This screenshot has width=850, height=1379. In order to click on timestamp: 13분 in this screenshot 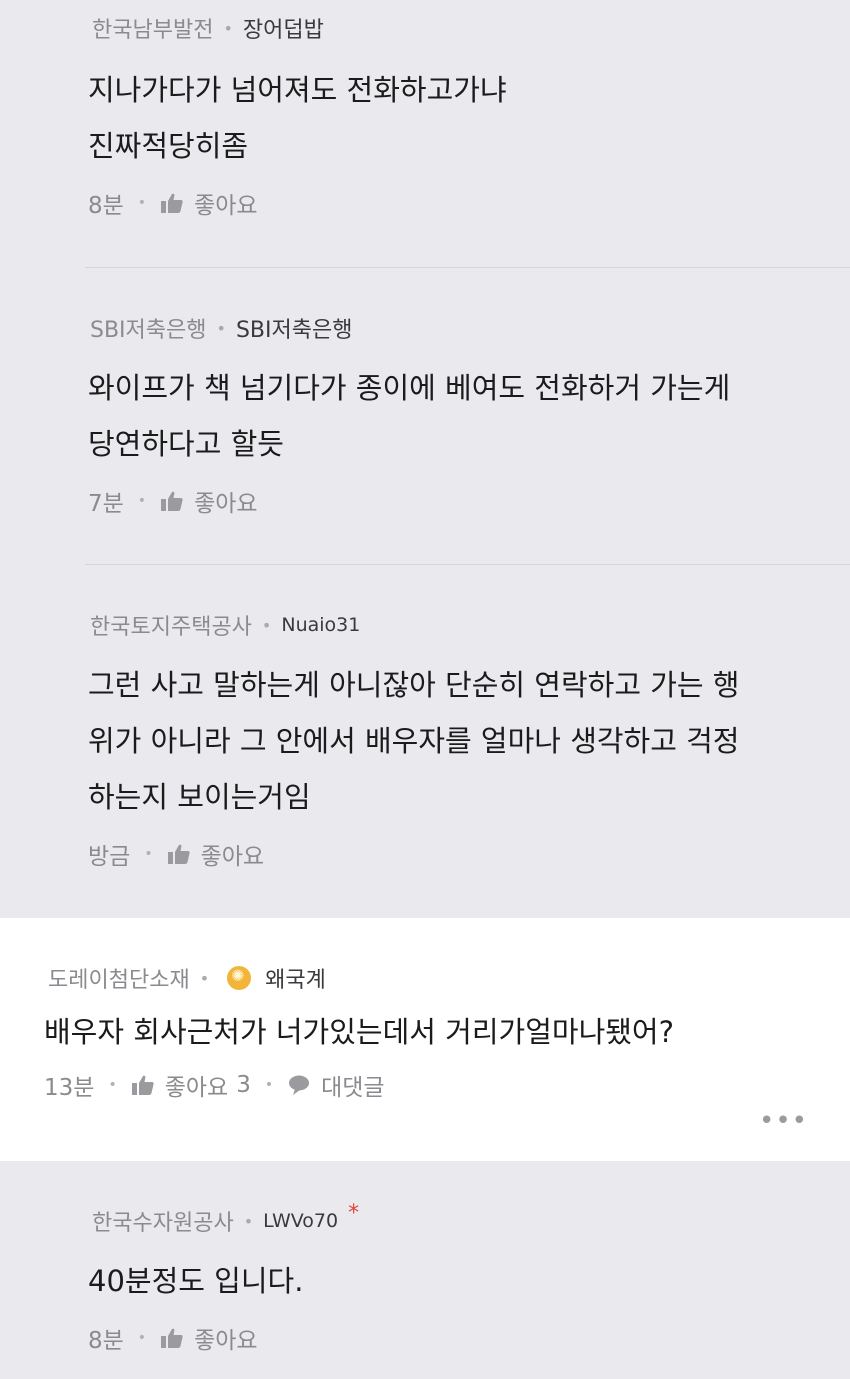, I will do `click(69, 1088)`.